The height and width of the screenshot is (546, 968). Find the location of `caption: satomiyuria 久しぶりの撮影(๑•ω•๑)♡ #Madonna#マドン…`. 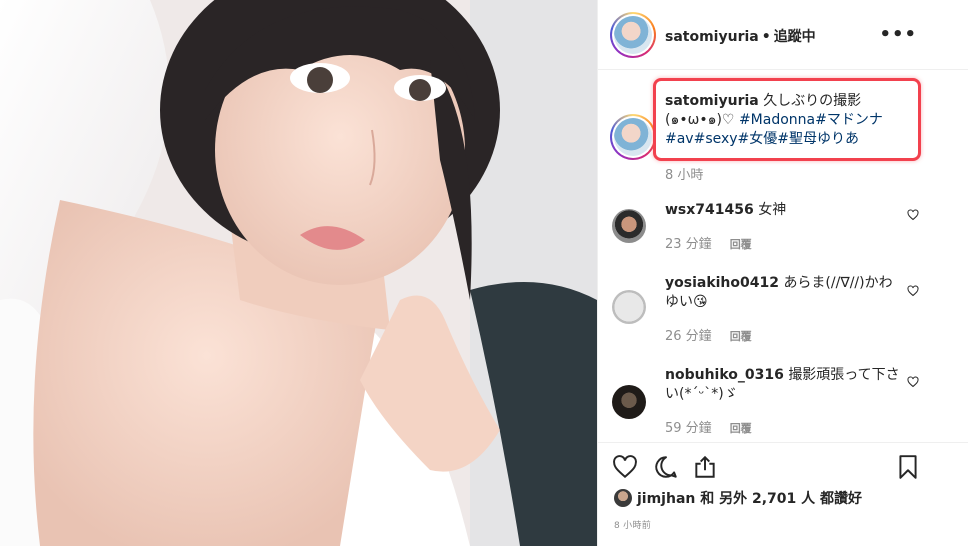

caption: satomiyuria 久しぶりの撮影(๑•ω•๑)♡ #Madonna#マドン… is located at coordinates (790, 120).